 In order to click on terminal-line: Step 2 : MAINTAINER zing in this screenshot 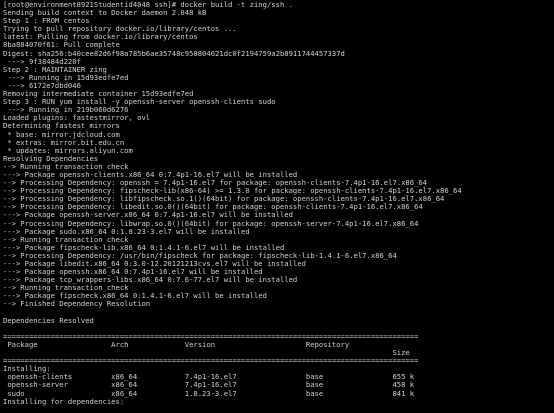, I will do `click(55, 69)`.